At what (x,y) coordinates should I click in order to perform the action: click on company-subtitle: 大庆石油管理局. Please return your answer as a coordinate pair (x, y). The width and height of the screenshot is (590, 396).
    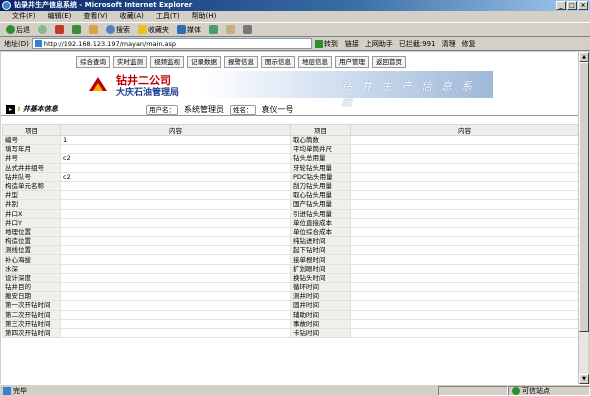
    Looking at the image, I should click on (148, 93).